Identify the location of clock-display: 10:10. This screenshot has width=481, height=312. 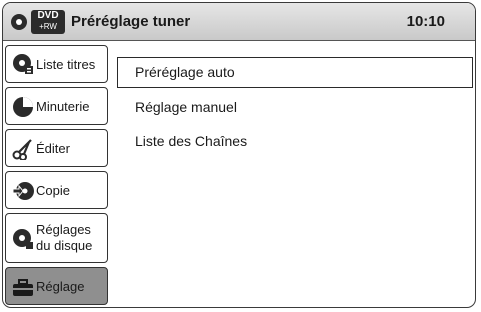
(425, 21).